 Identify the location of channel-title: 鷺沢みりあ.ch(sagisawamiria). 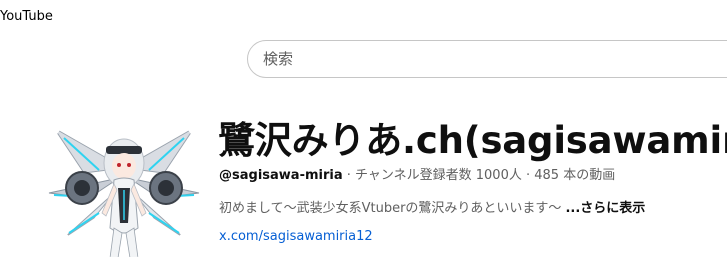
(472, 140).